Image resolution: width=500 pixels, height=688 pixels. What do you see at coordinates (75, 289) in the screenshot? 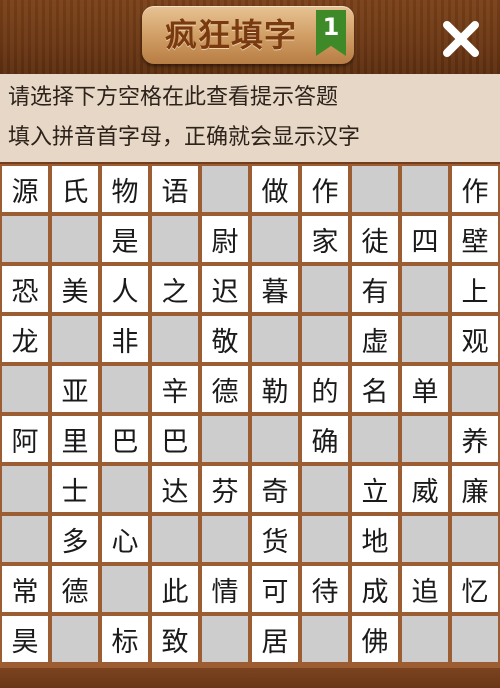
I see `grid-cell-filled: 美` at bounding box center [75, 289].